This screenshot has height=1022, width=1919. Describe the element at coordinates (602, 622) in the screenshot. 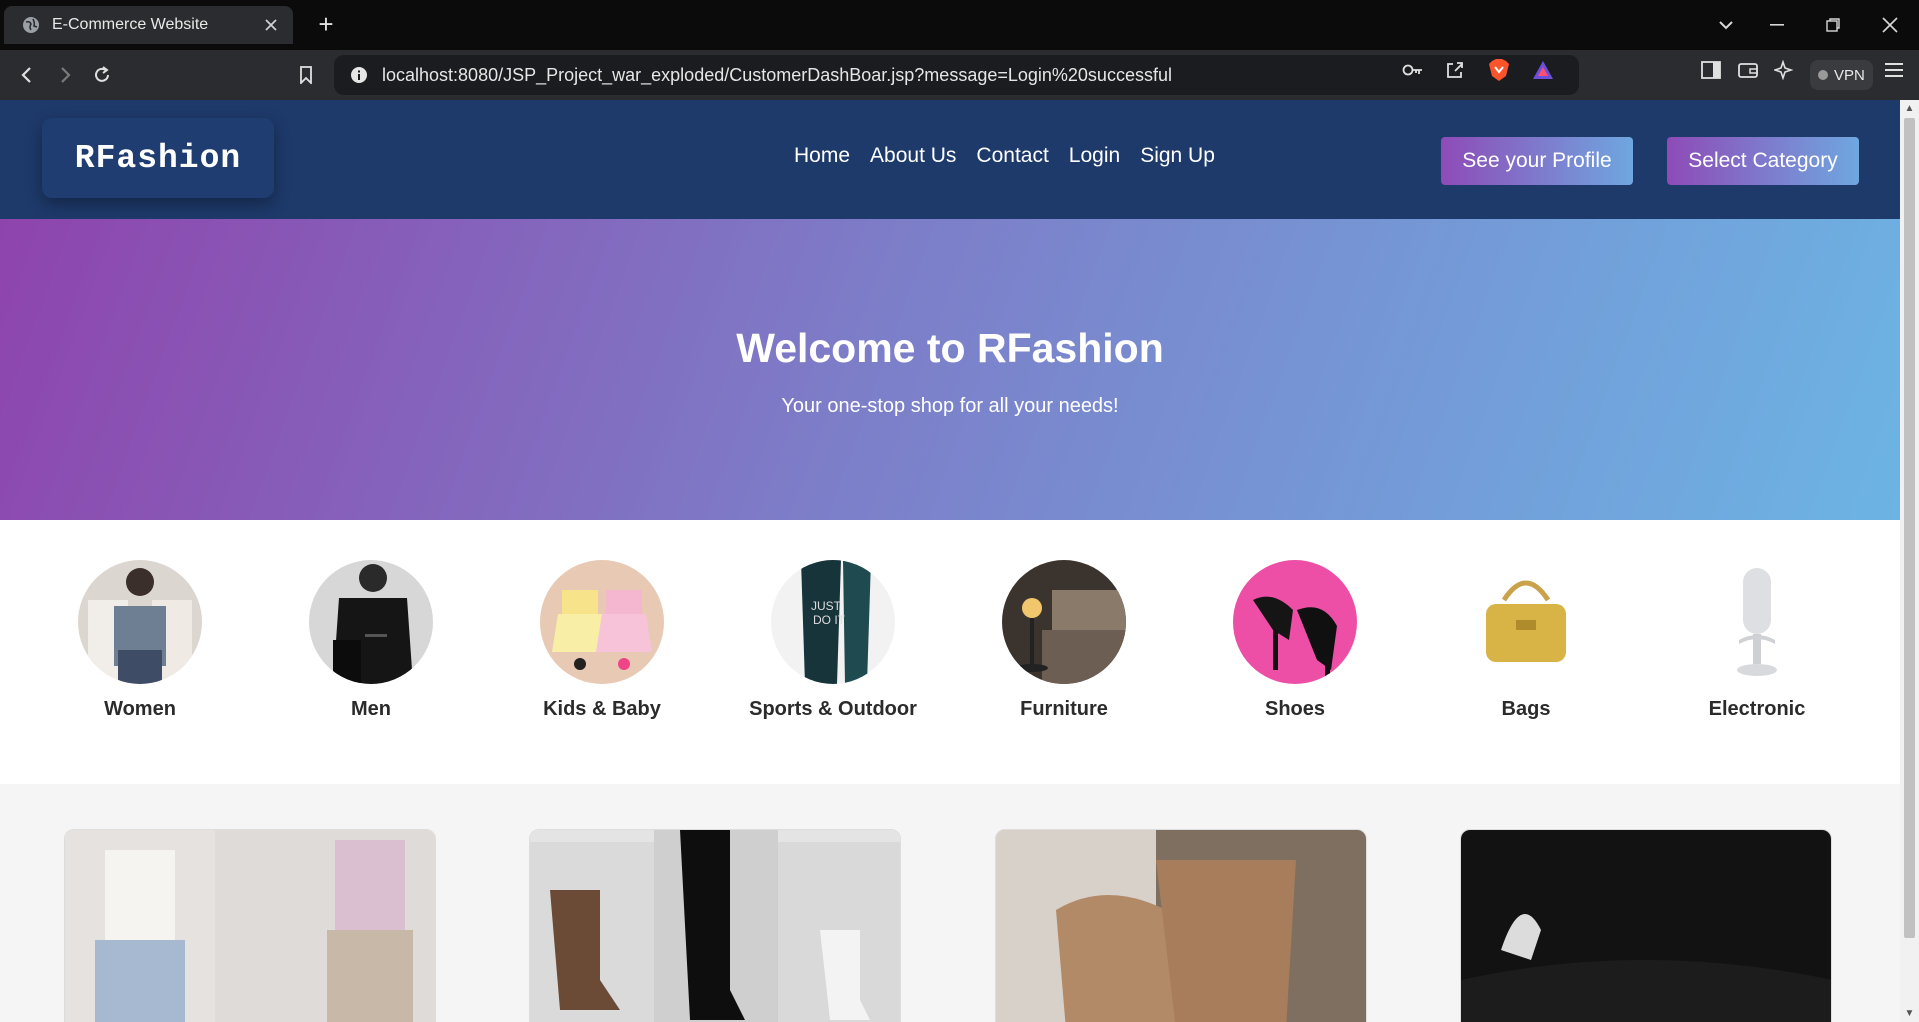

I see `kids-baby-category-image` at that location.